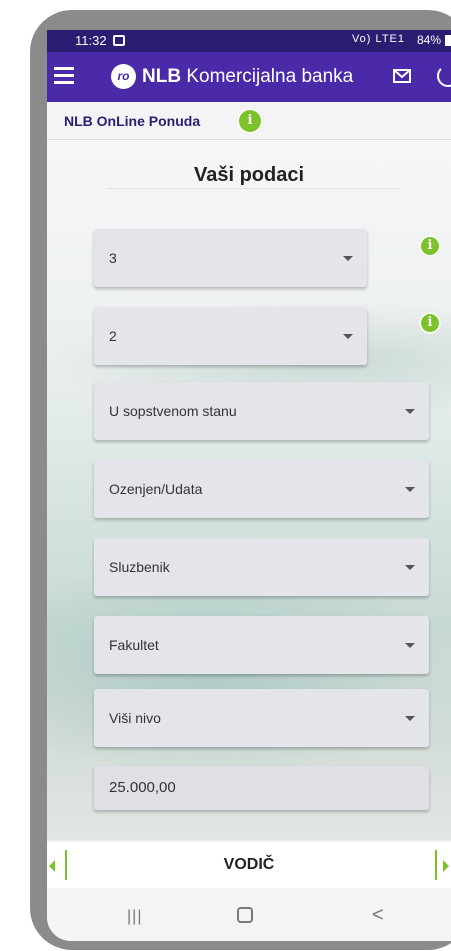 The image size is (451, 951). I want to click on logout-icon, so click(444, 76).